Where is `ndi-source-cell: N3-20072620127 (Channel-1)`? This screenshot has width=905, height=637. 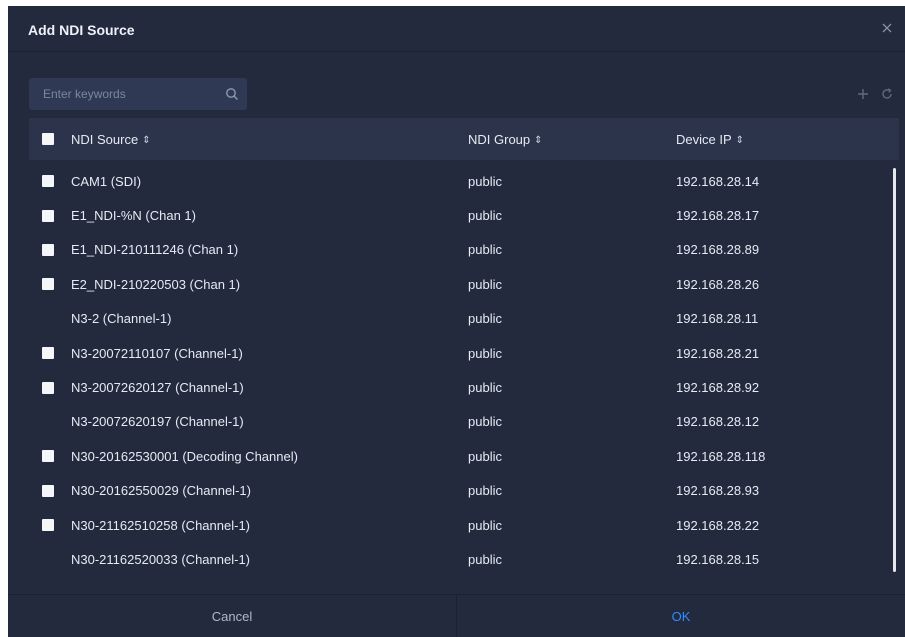
ndi-source-cell: N3-20072620127 (Channel-1) is located at coordinates (157, 388).